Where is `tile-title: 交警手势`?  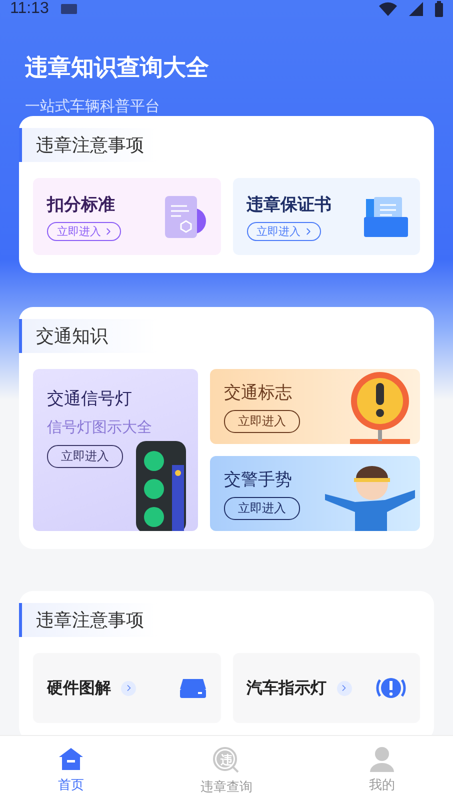
tile-title: 交警手势 is located at coordinates (258, 479).